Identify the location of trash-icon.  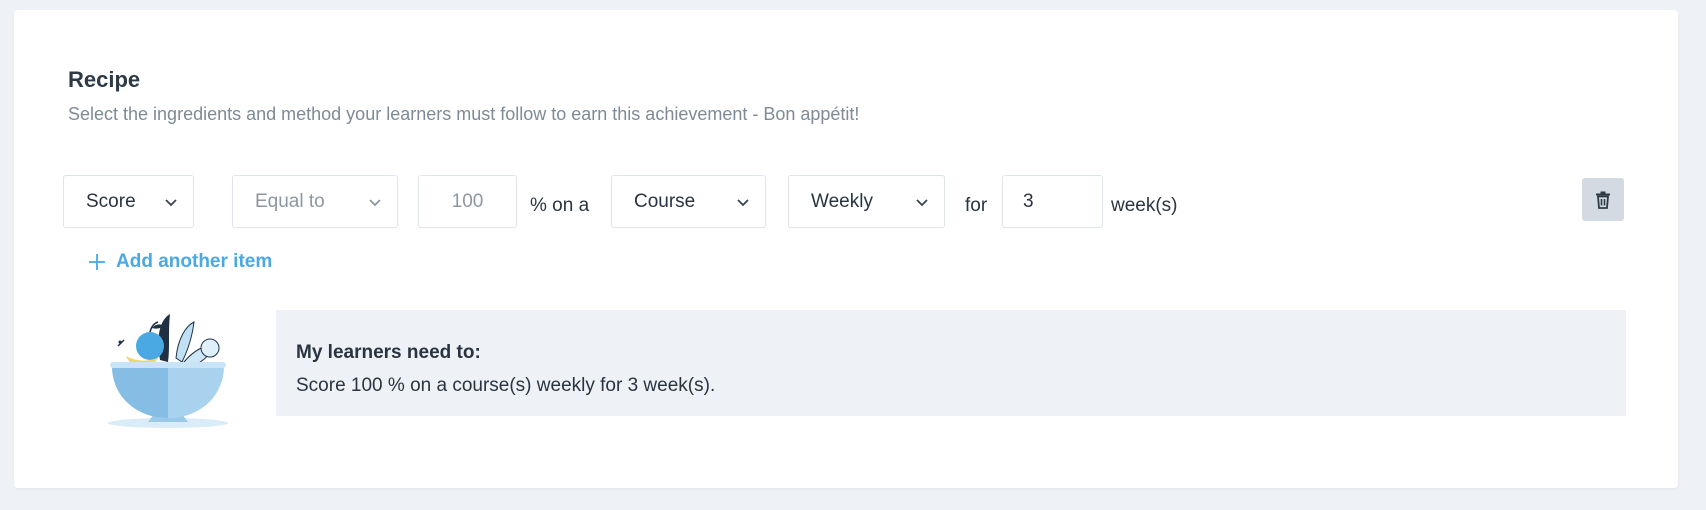
(1603, 200).